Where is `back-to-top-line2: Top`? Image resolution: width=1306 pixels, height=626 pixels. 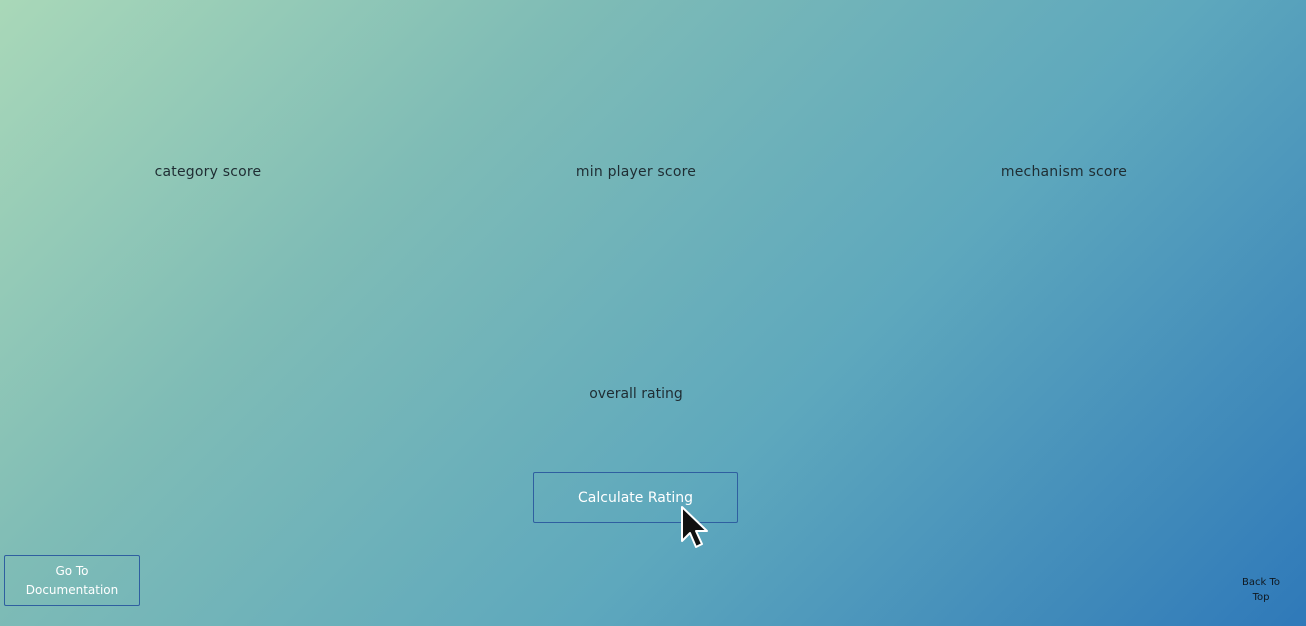 back-to-top-line2: Top is located at coordinates (1261, 597).